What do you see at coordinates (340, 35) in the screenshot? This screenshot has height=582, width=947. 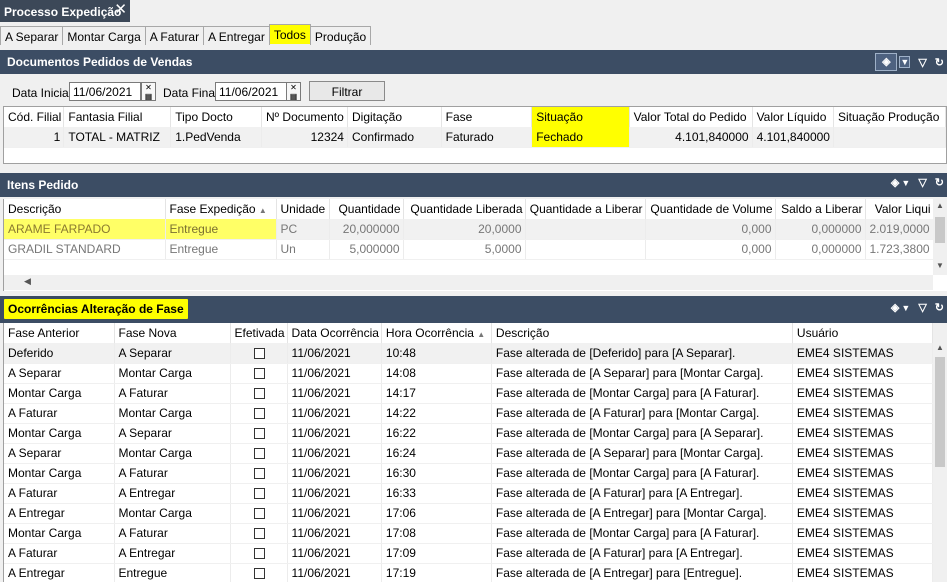 I see `tab-producao: Produção` at bounding box center [340, 35].